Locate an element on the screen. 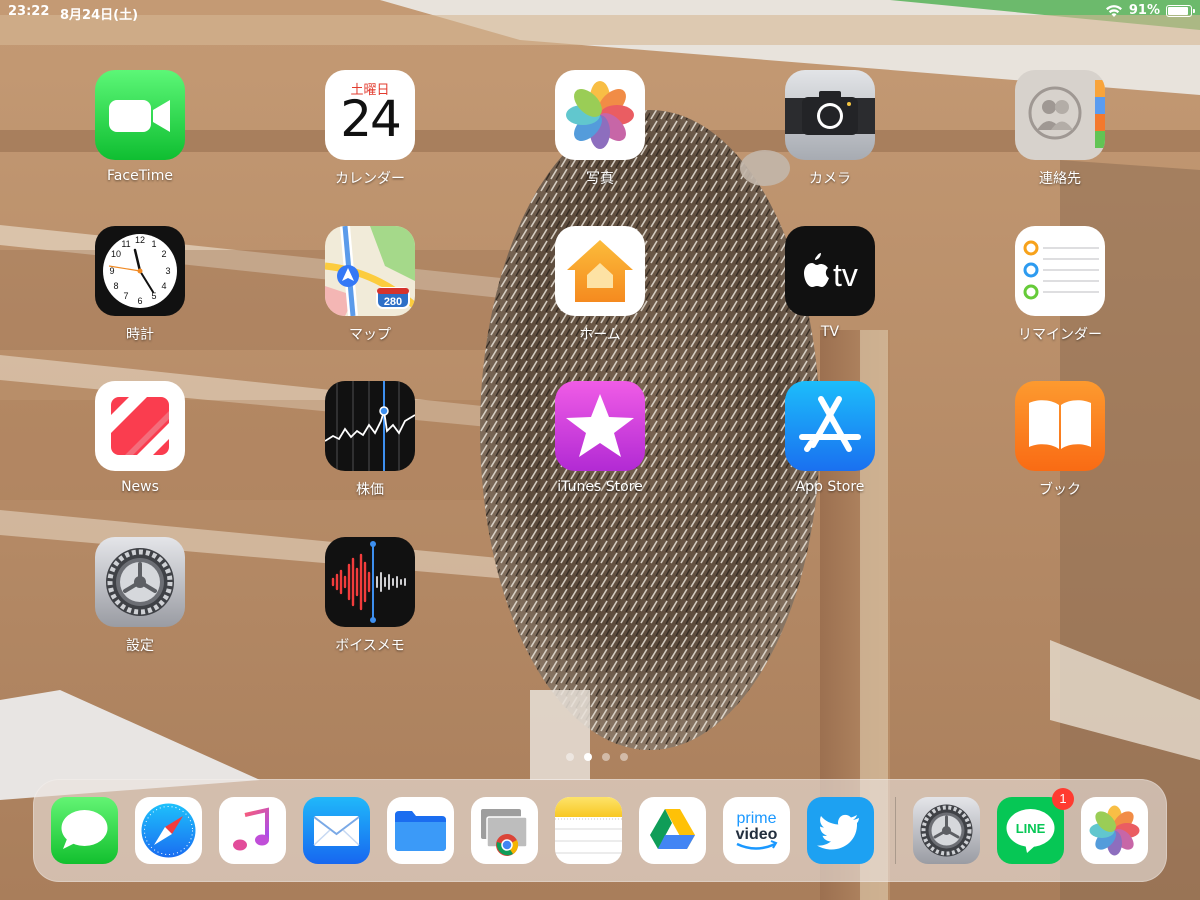  svg-text: 3 is located at coordinates (167, 271).